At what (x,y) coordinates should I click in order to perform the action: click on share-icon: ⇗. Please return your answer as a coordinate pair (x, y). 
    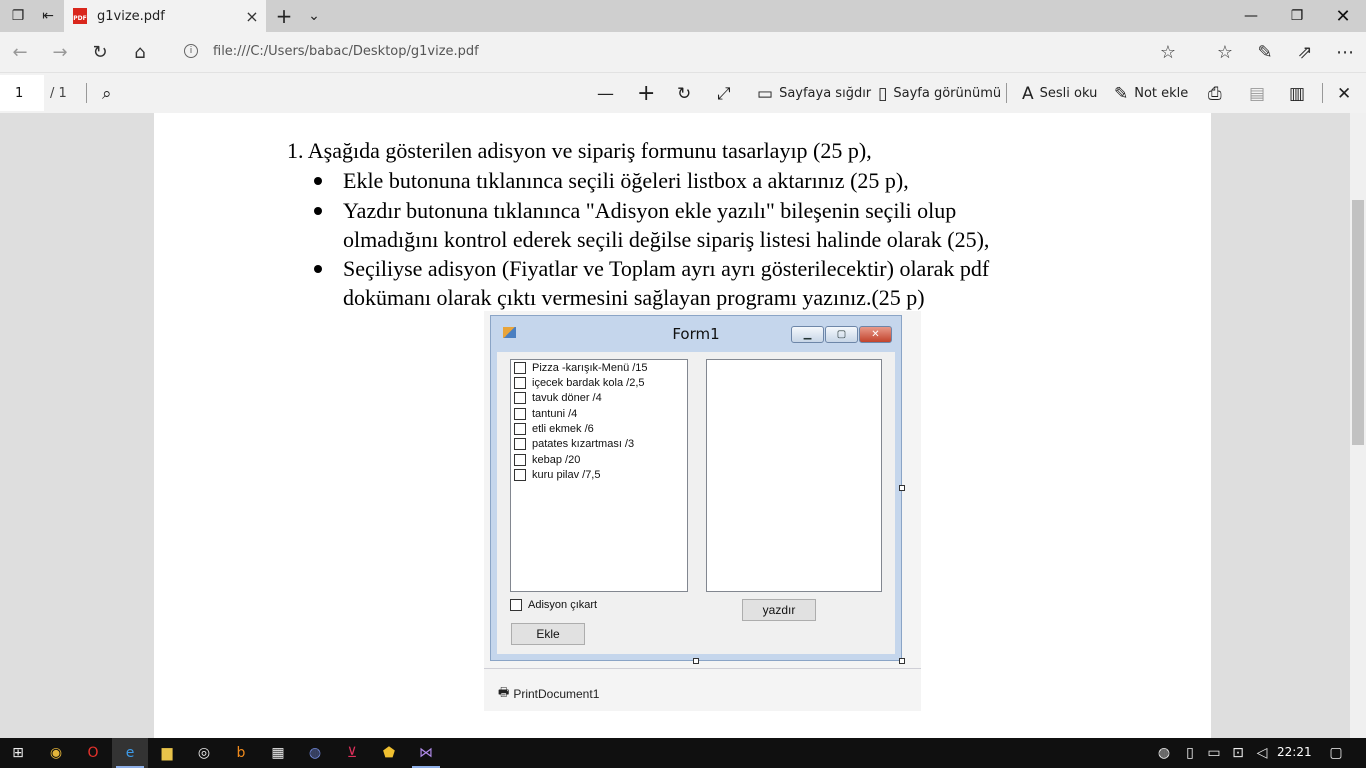
    Looking at the image, I should click on (1305, 52).